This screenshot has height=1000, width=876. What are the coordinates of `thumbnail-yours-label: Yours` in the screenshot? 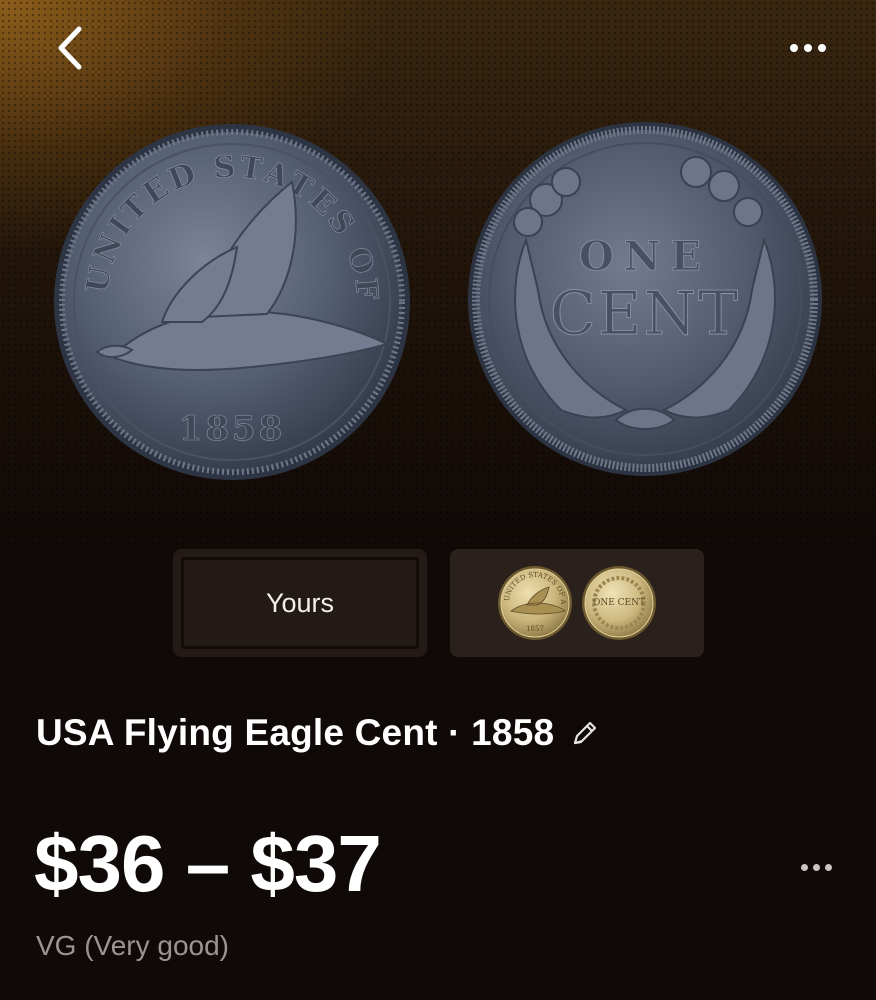 It's located at (300, 602).